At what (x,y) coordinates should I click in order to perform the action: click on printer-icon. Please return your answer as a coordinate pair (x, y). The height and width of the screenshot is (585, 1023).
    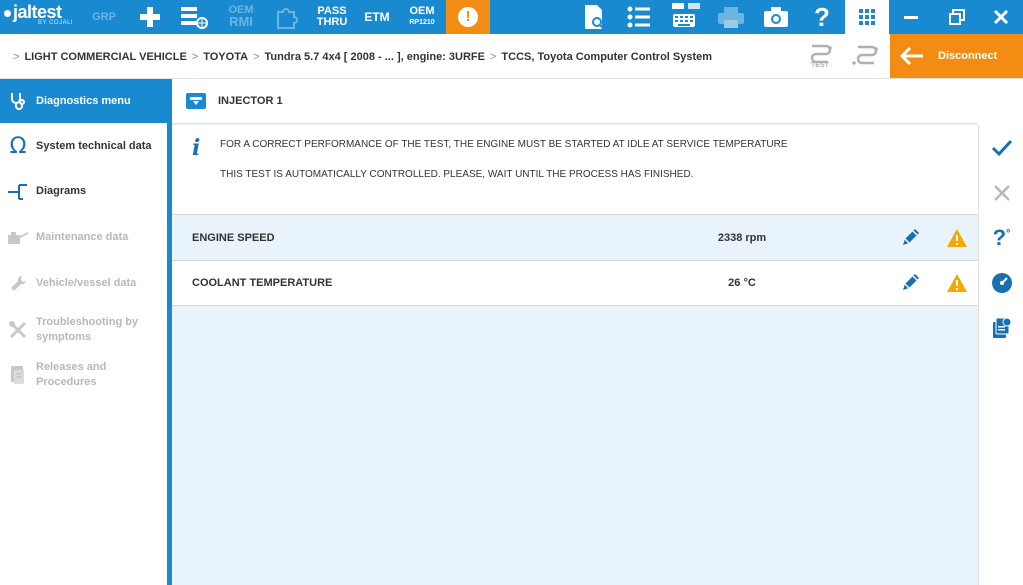
    Looking at the image, I should click on (731, 17).